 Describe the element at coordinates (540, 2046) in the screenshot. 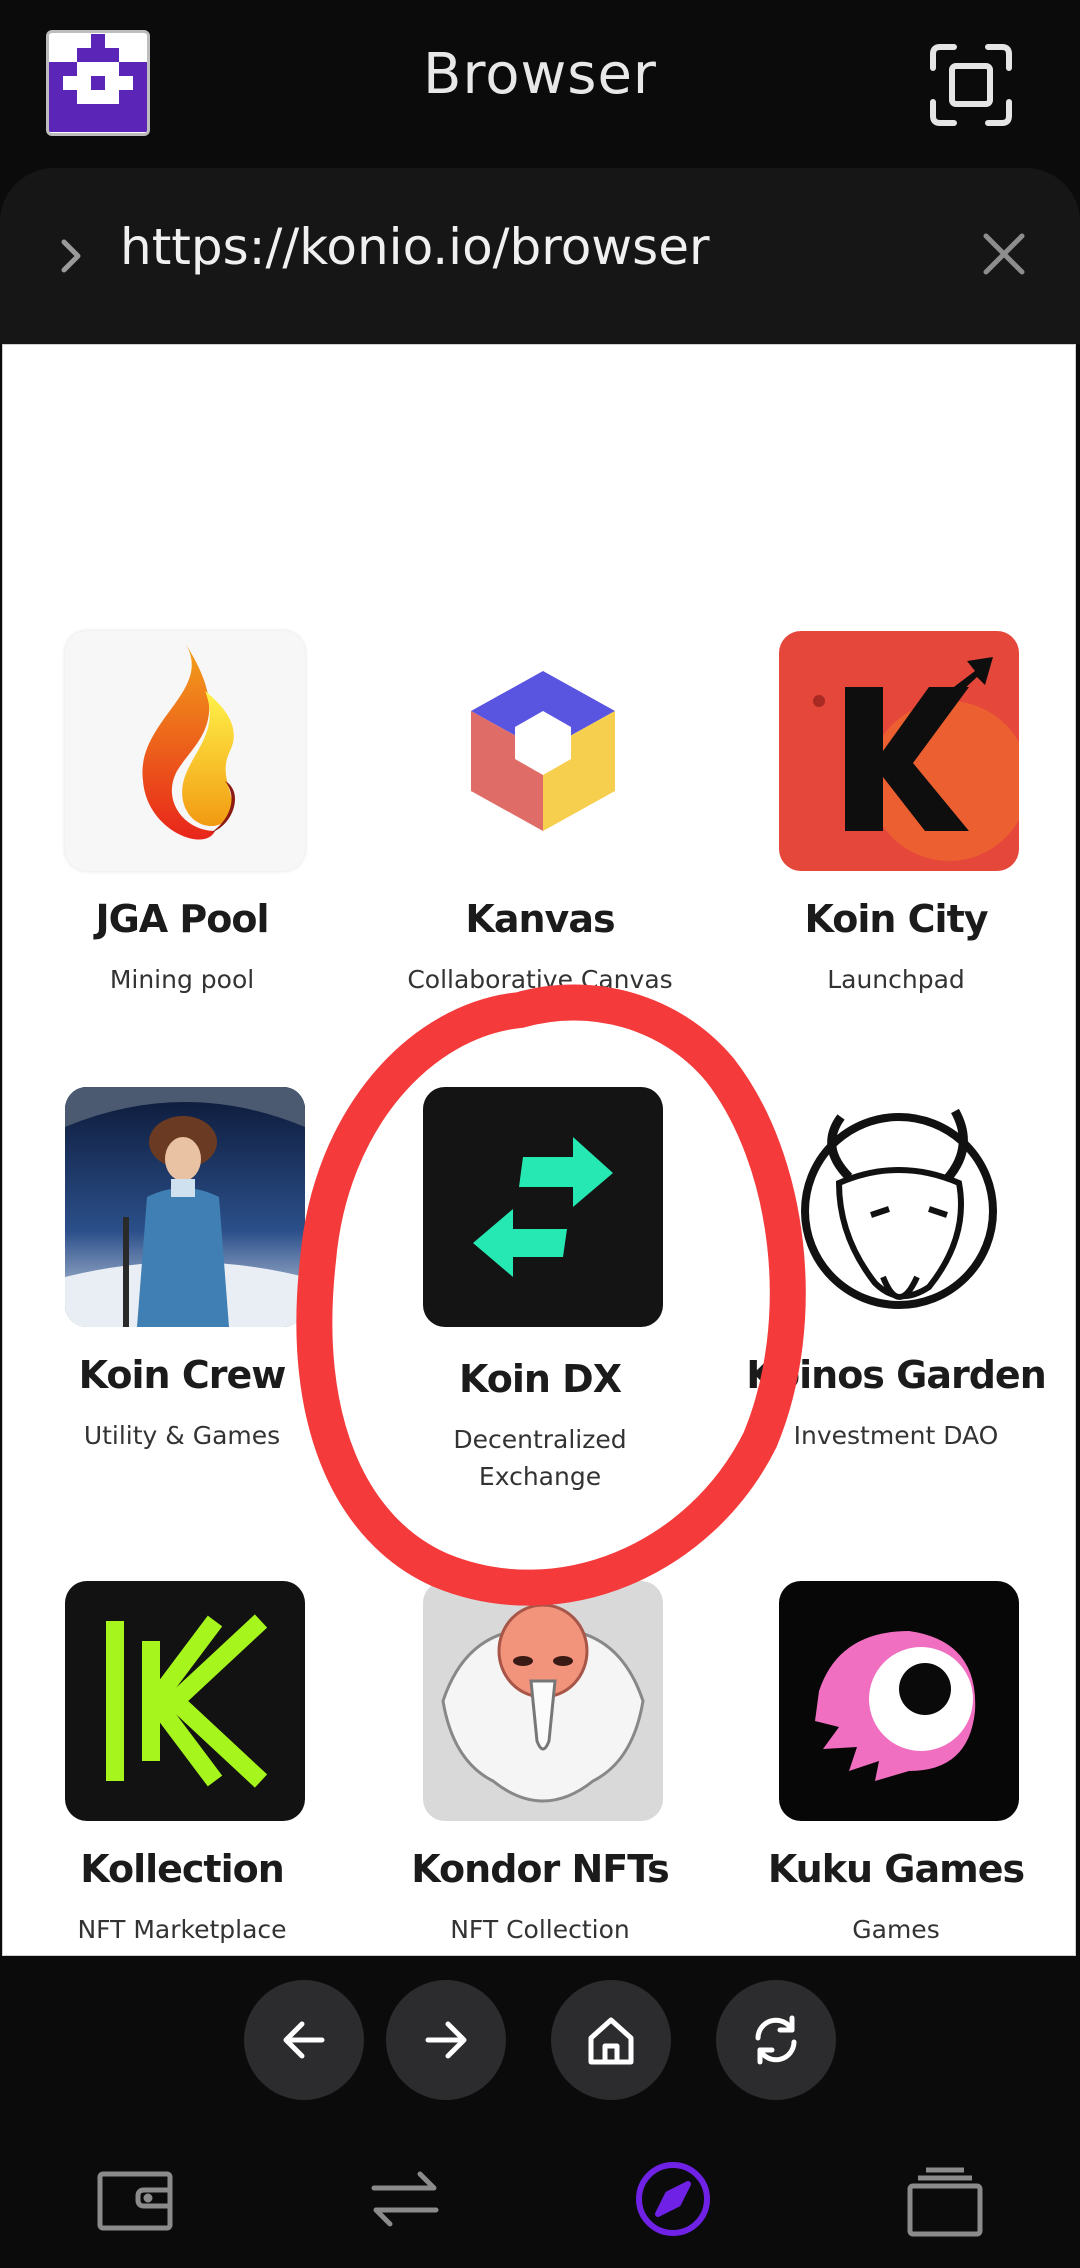

I see `browser-nav-bar` at that location.